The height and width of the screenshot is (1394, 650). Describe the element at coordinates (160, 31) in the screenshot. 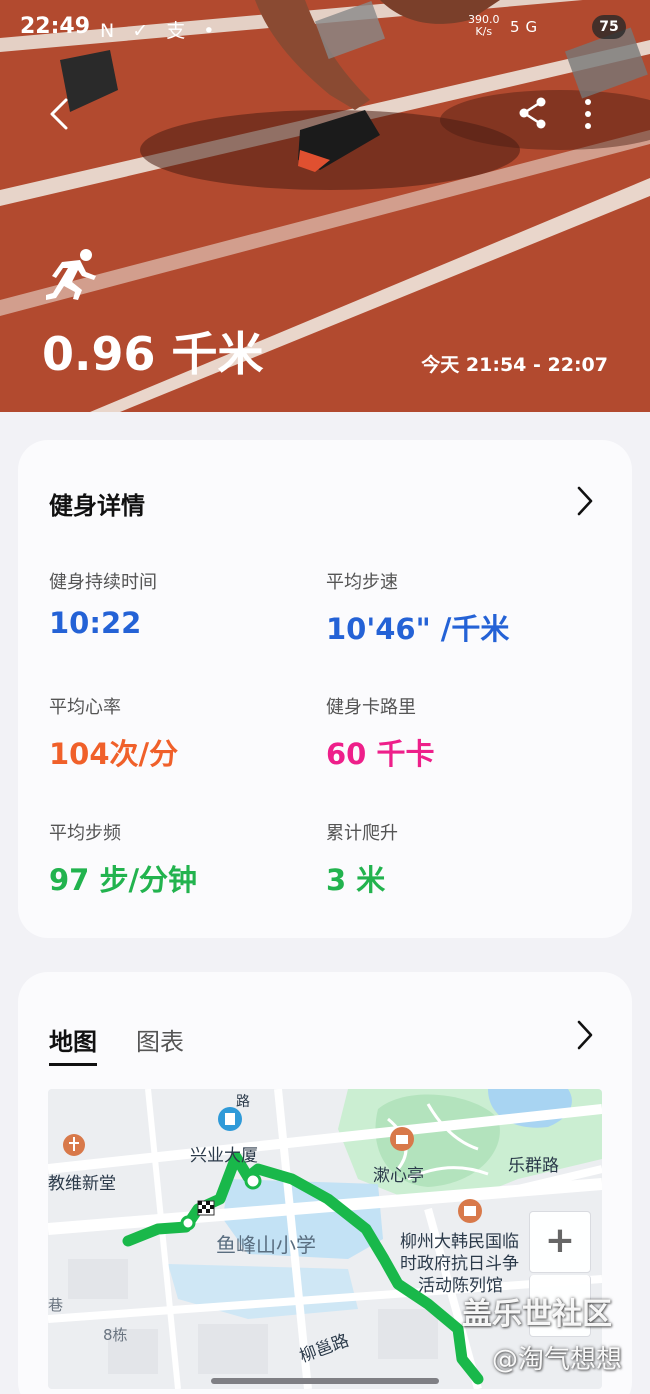

I see `notification-icons: N ✓ 支 •` at that location.